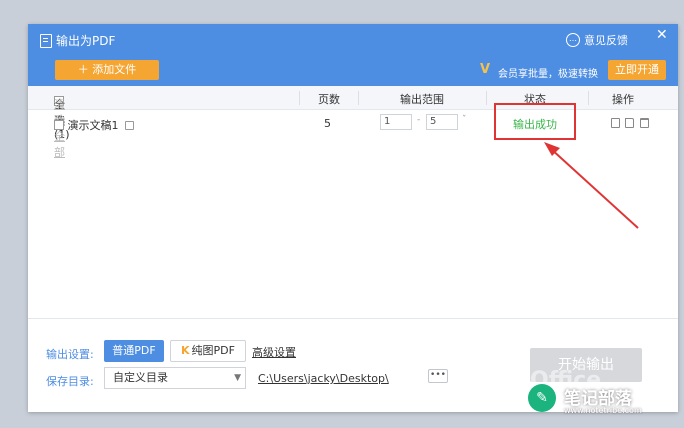 This screenshot has width=684, height=428. What do you see at coordinates (274, 352) in the screenshot?
I see `advanced-settings-link: 高级设置` at bounding box center [274, 352].